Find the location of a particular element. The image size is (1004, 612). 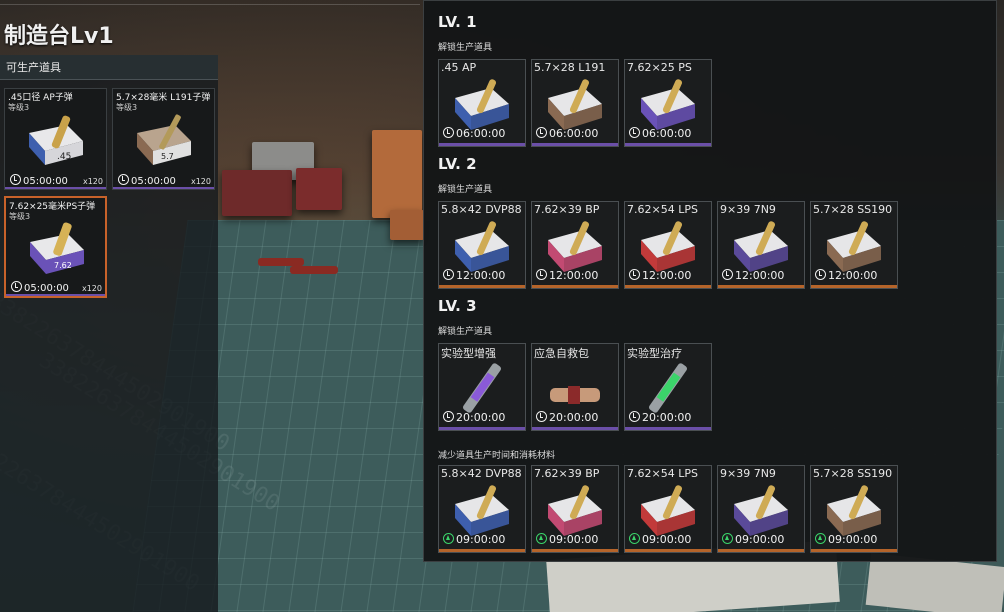

unlock-item-card: .45 AP 06:00:00 is located at coordinates (482, 103).